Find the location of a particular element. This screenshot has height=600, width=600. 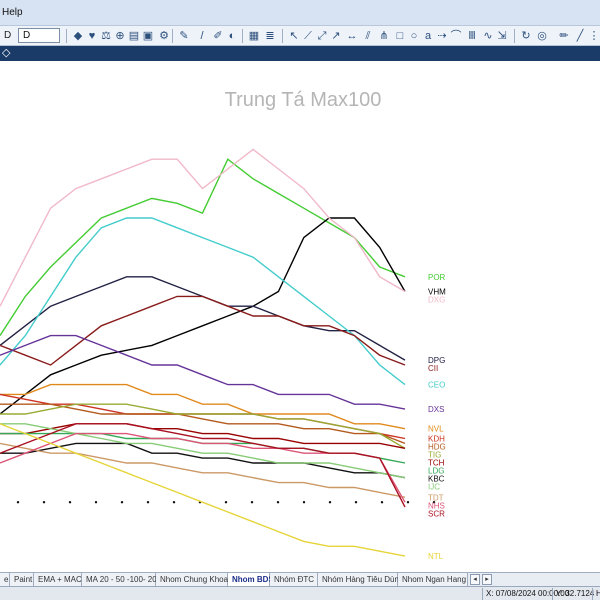

series-label-scr: SCR is located at coordinates (436, 513).